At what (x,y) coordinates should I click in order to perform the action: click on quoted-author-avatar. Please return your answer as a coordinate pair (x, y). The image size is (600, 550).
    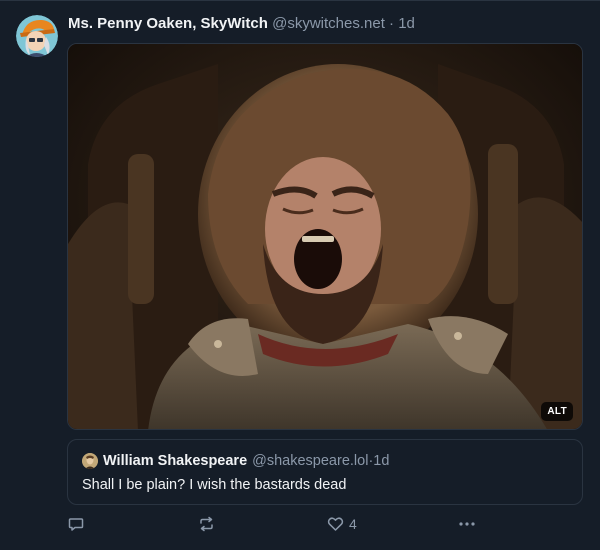
    Looking at the image, I should click on (90, 461).